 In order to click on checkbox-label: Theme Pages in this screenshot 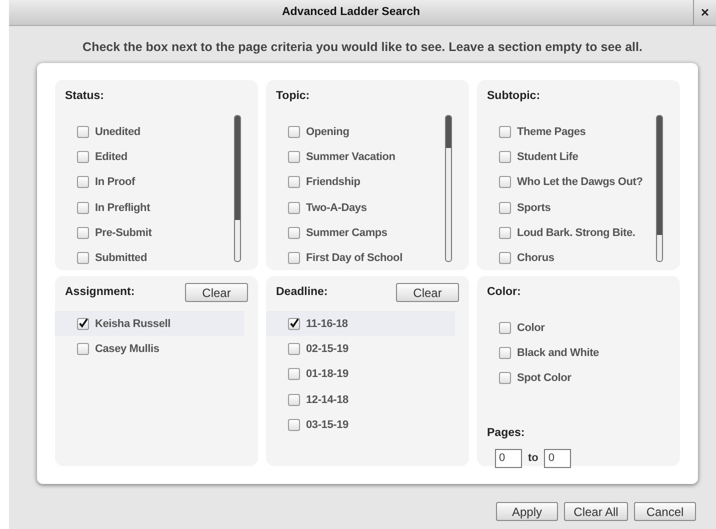, I will do `click(551, 132)`.